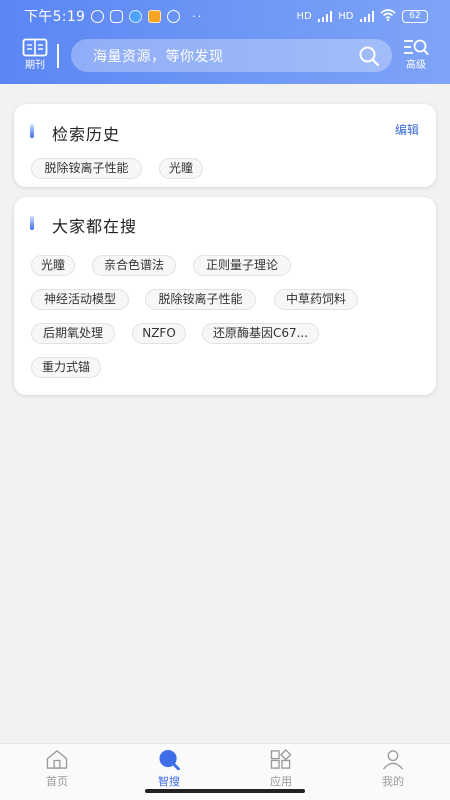  Describe the element at coordinates (231, 55) in the screenshot. I see `search-input: 海量资源，等你发现` at that location.